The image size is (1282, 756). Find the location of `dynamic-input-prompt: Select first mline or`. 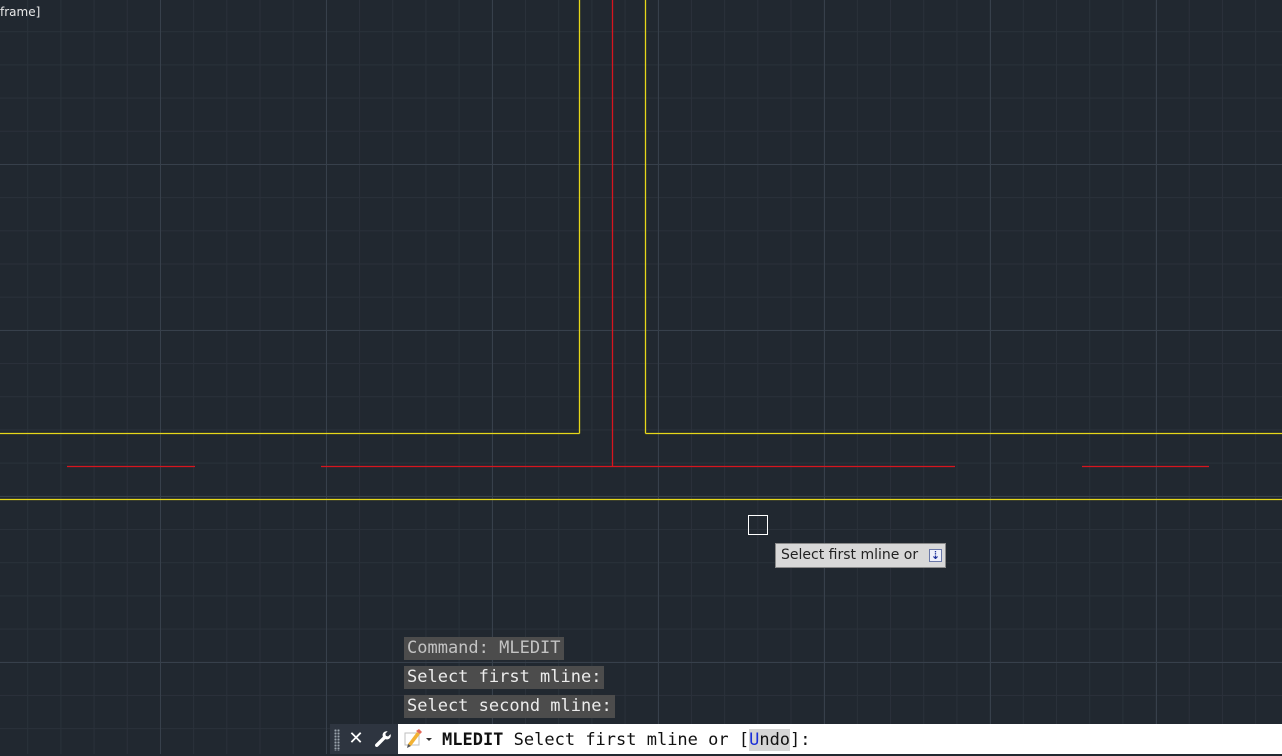

dynamic-input-prompt: Select first mline or is located at coordinates (850, 555).